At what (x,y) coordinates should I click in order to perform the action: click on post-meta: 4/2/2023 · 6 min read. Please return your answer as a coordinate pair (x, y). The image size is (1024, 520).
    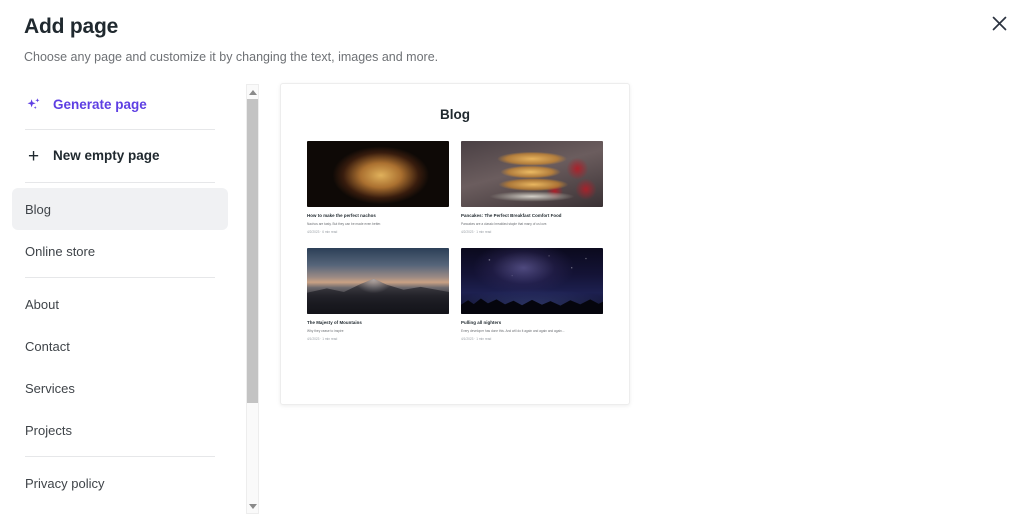
    Looking at the image, I should click on (322, 231).